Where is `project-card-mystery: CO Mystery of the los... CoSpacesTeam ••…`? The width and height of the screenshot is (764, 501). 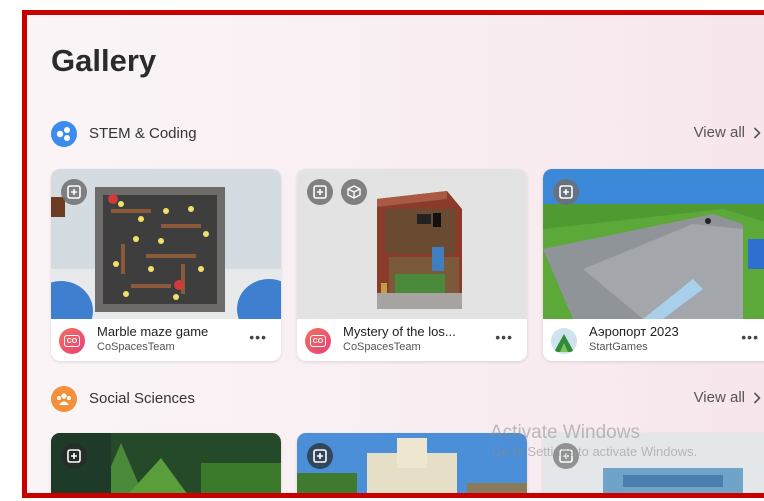
project-card-mystery: CO Mystery of the los... CoSpacesTeam ••… is located at coordinates (412, 265).